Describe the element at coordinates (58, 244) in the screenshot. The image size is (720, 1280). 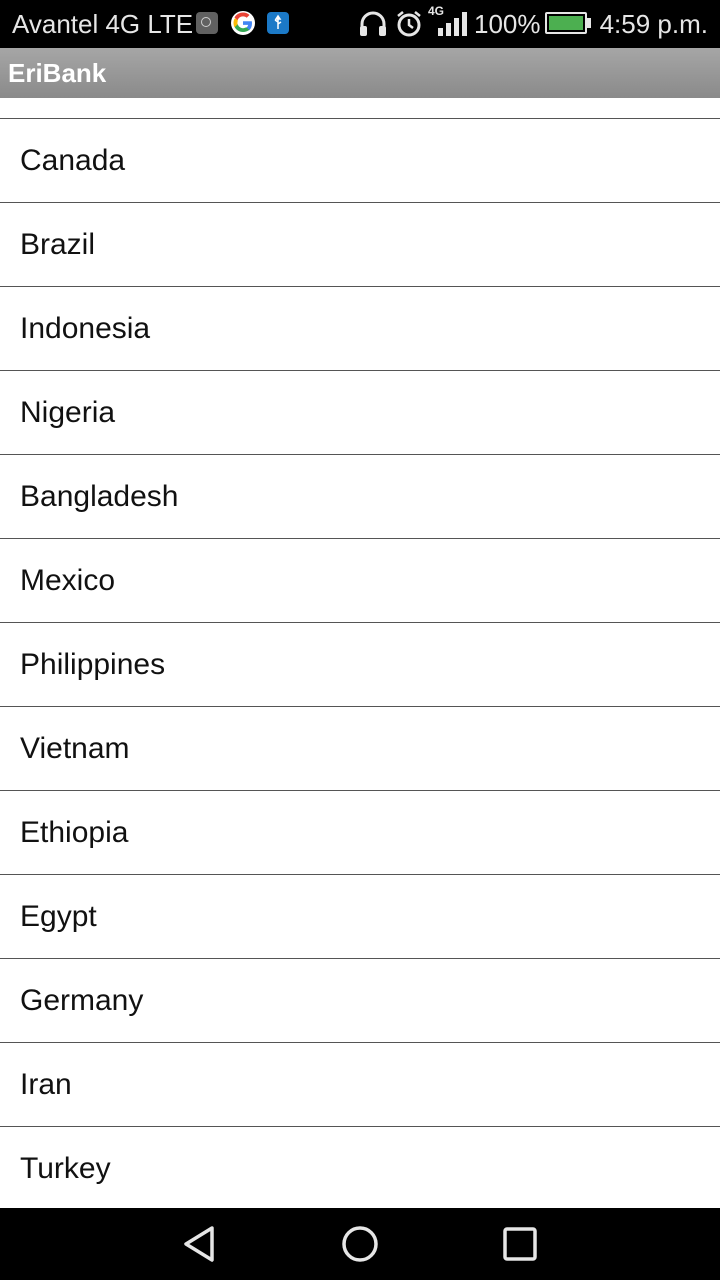
I see `list-item-label: Brazil` at that location.